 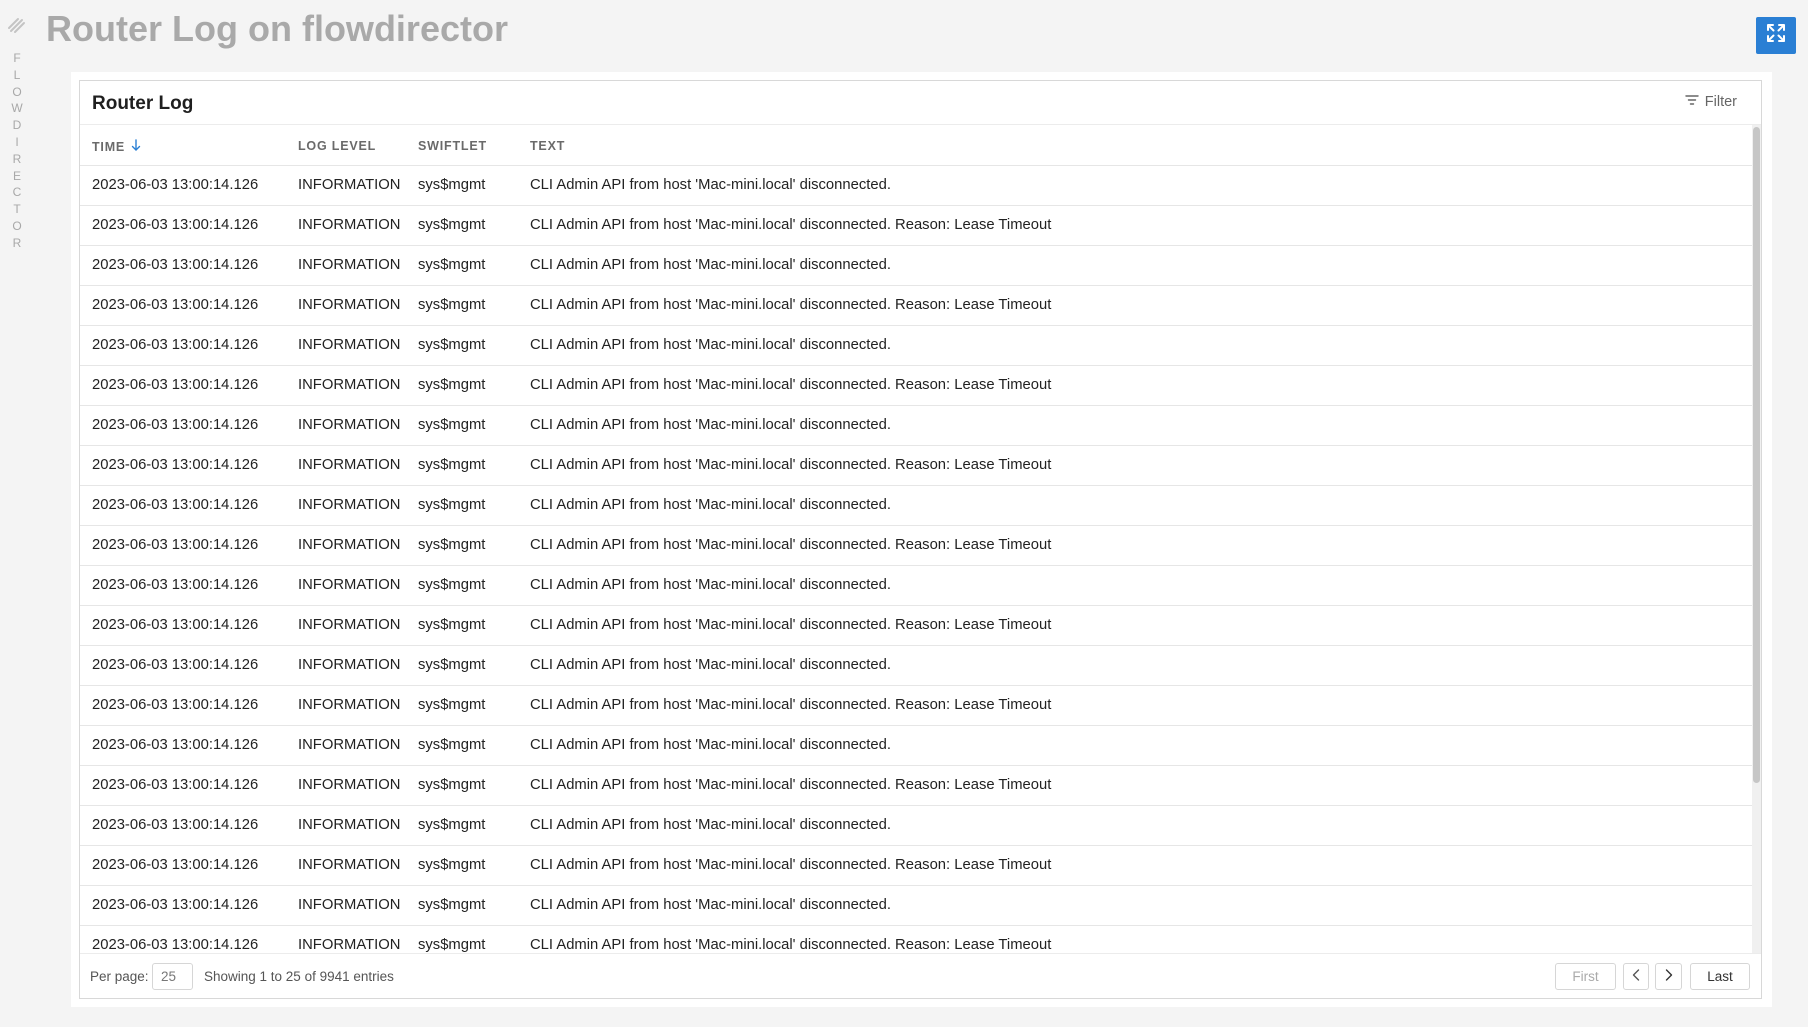 What do you see at coordinates (337, 146) in the screenshot?
I see `column-header-log-level: LOG LEVEL` at bounding box center [337, 146].